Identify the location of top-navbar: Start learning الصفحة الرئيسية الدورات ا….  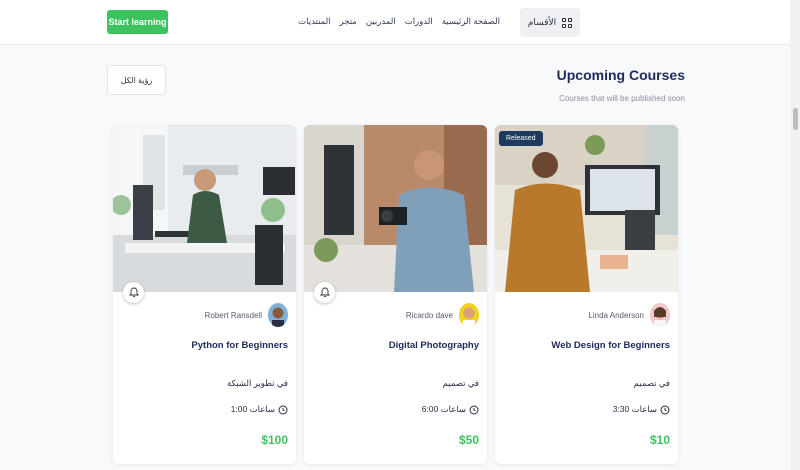
(395, 22).